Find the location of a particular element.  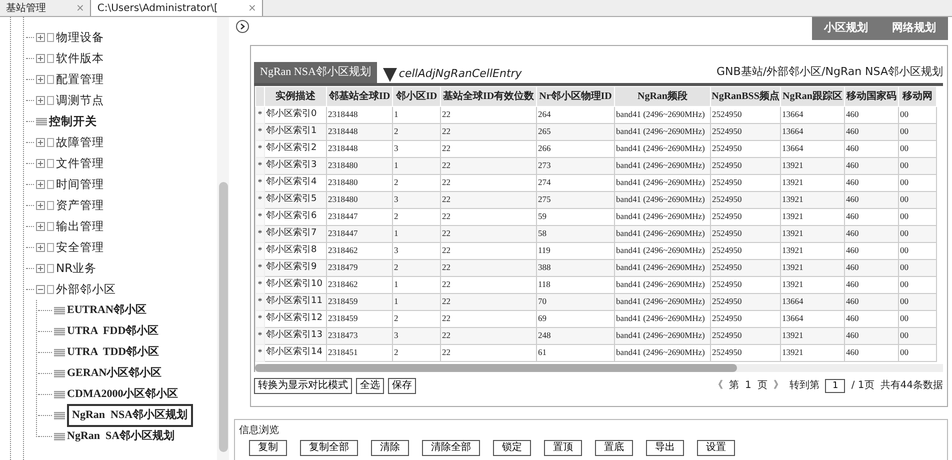

tree-item: 外部邻小区 is located at coordinates (86, 289).